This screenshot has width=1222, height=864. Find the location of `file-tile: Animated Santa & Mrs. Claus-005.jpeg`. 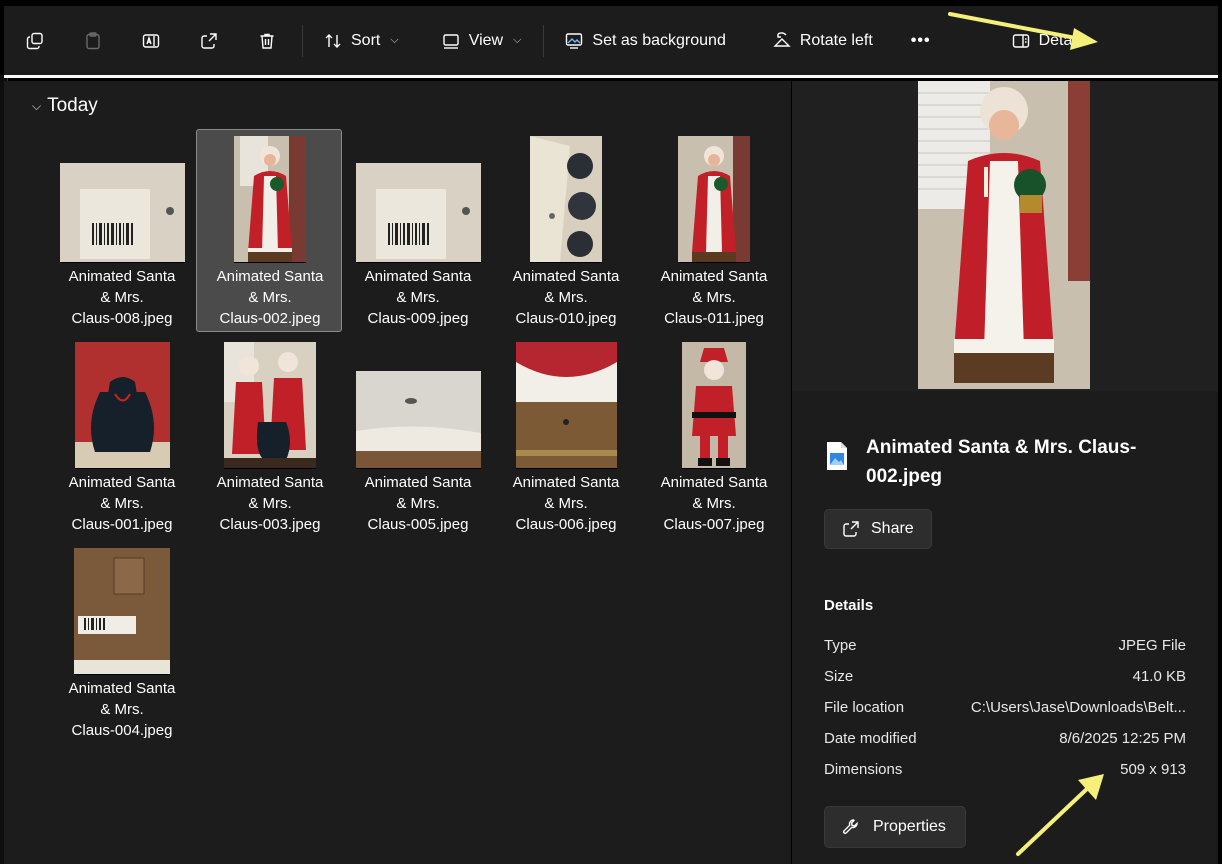

file-tile: Animated Santa & Mrs. Claus-005.jpeg is located at coordinates (417, 436).